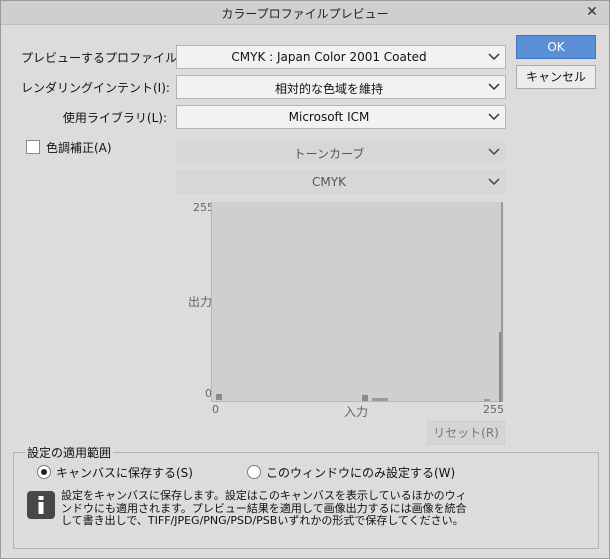 The width and height of the screenshot is (610, 559). I want to click on window-title: カラープロファイルプレビュー, so click(305, 14).